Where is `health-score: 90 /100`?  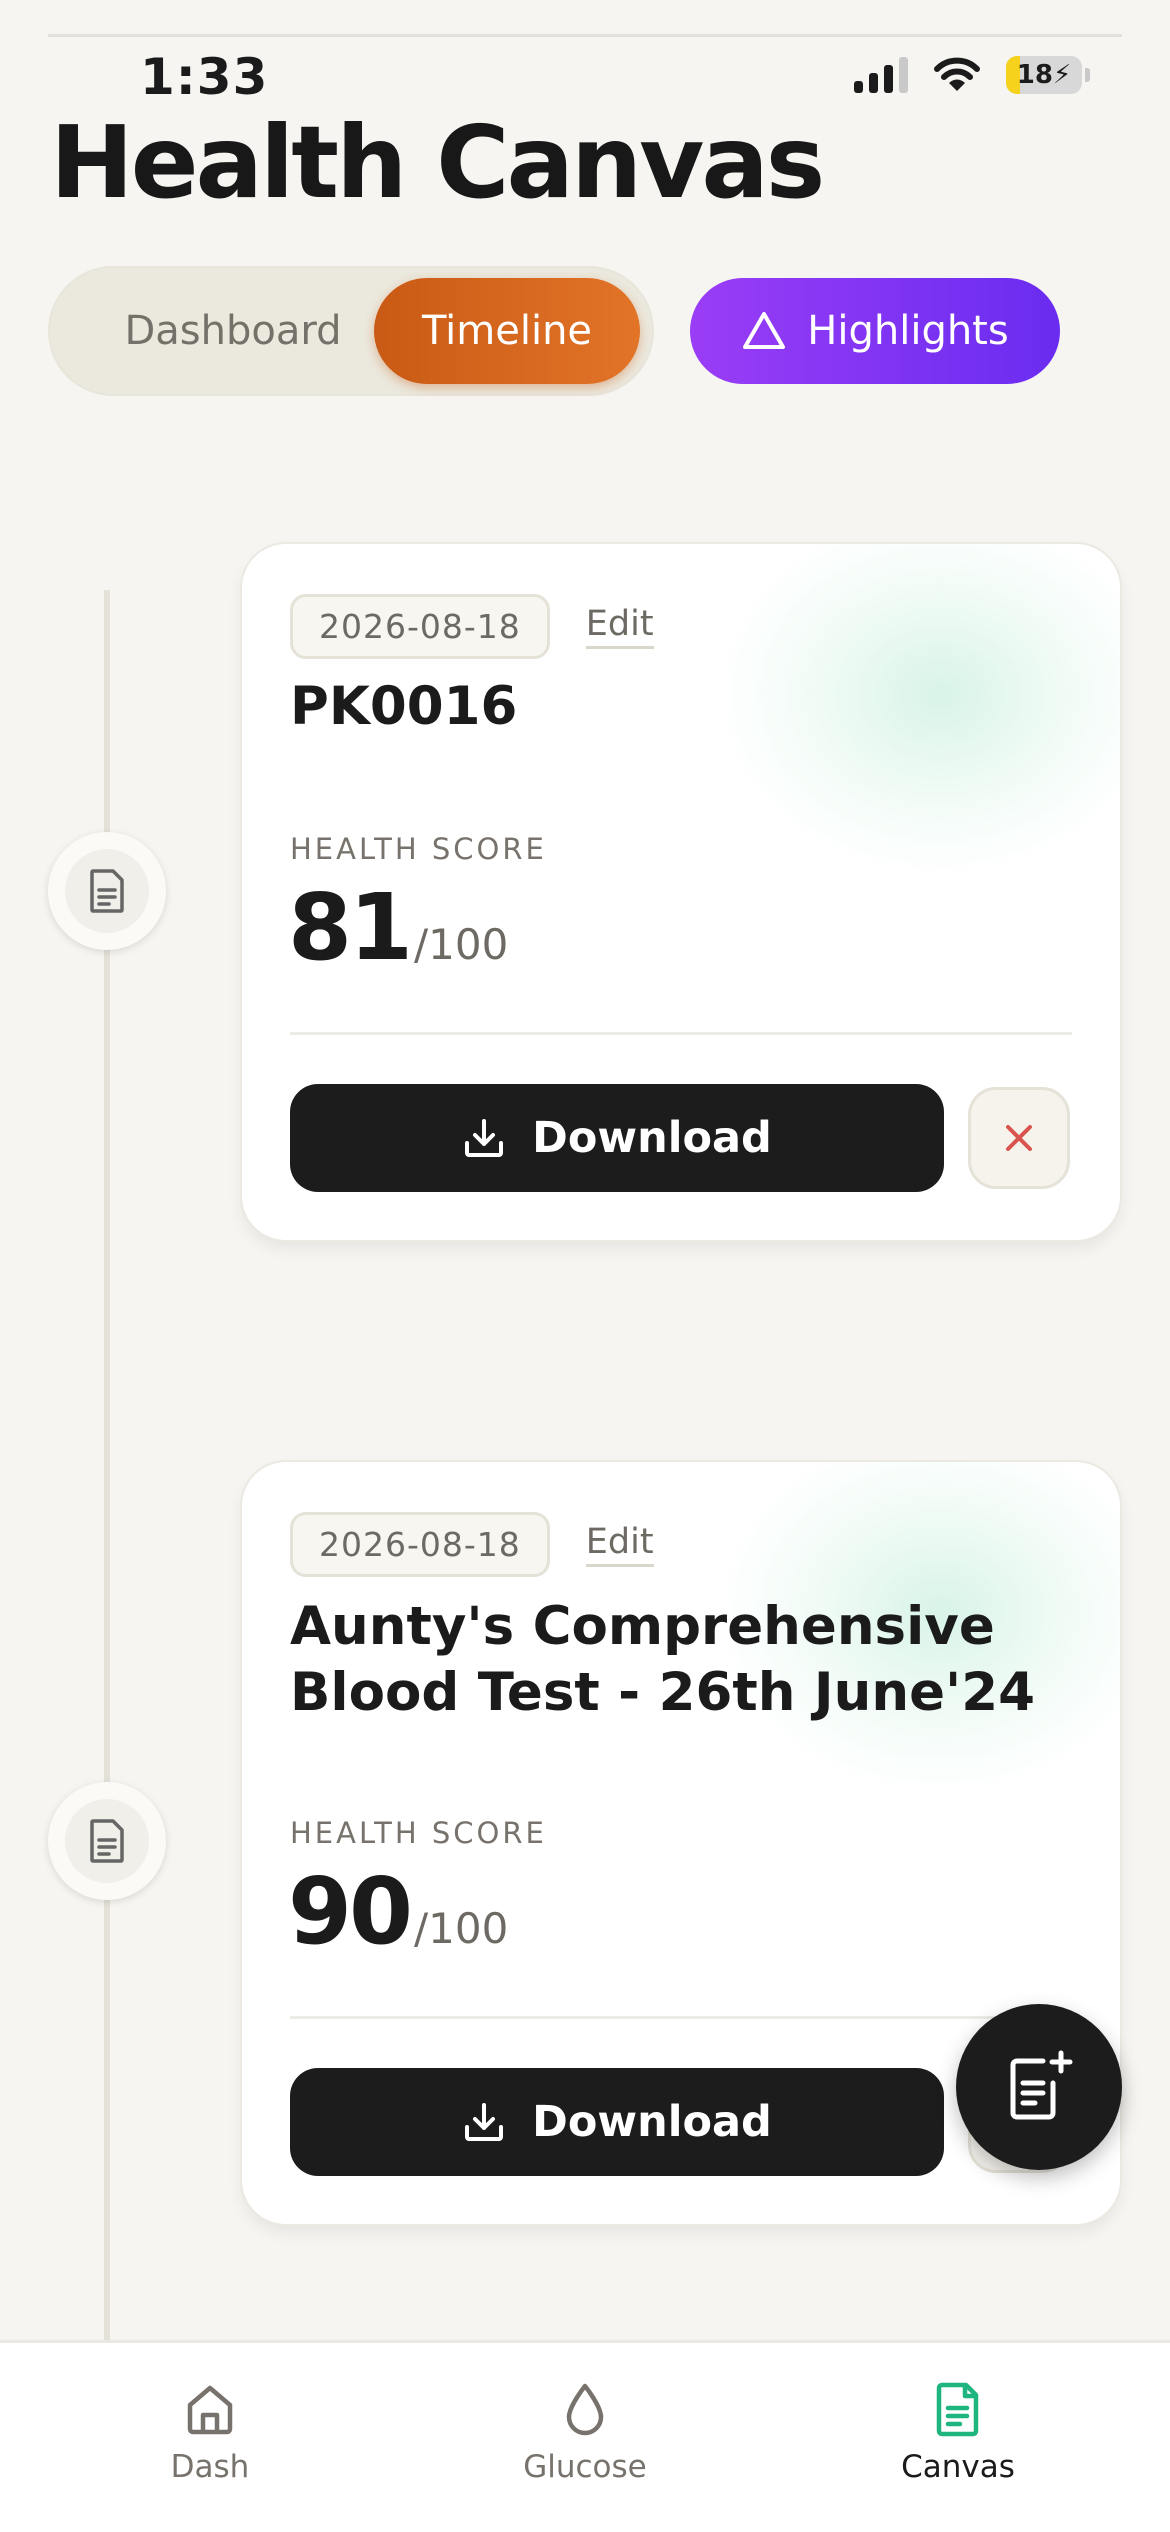
health-score: 90 /100 is located at coordinates (398, 1911).